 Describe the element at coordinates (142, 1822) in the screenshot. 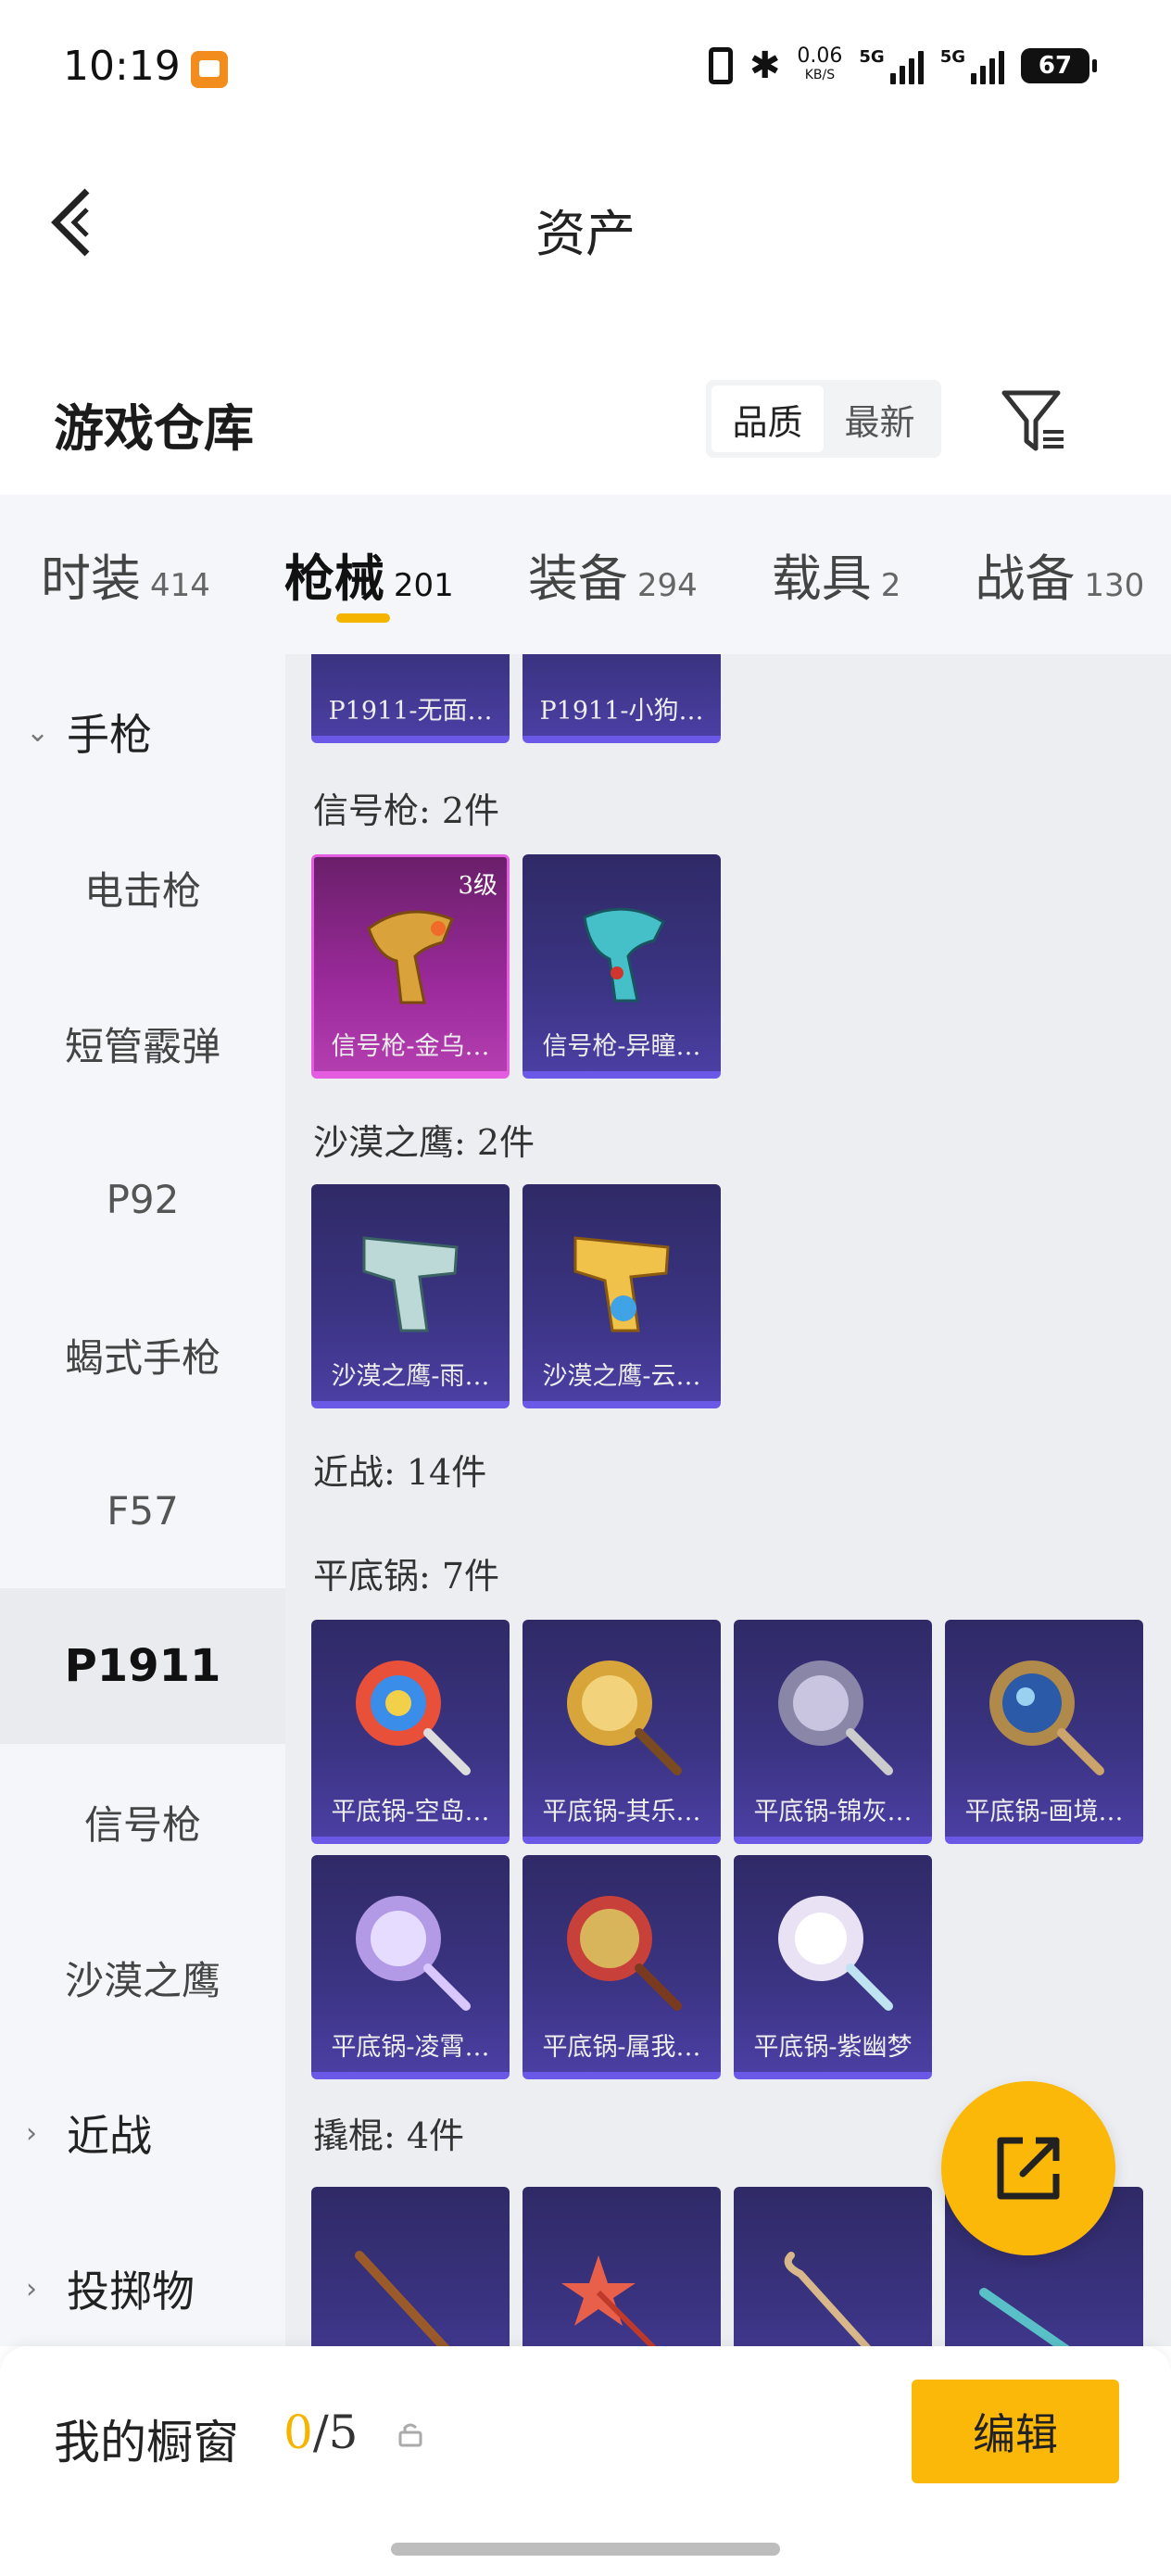

I see `subnav-item-flare-gun: 信号枪` at that location.